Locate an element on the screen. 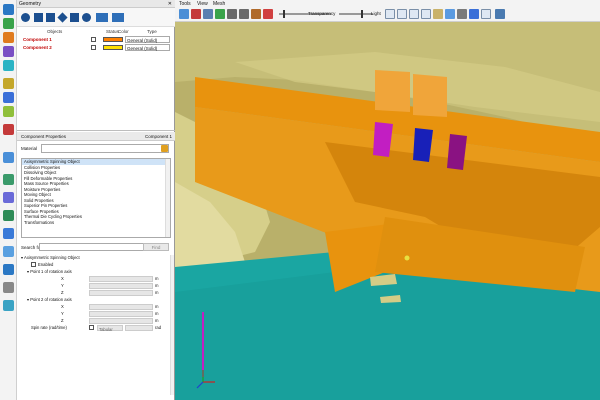 The image size is (600, 400). component-row-2: Component 2 General (Solid) is located at coordinates (96, 47).